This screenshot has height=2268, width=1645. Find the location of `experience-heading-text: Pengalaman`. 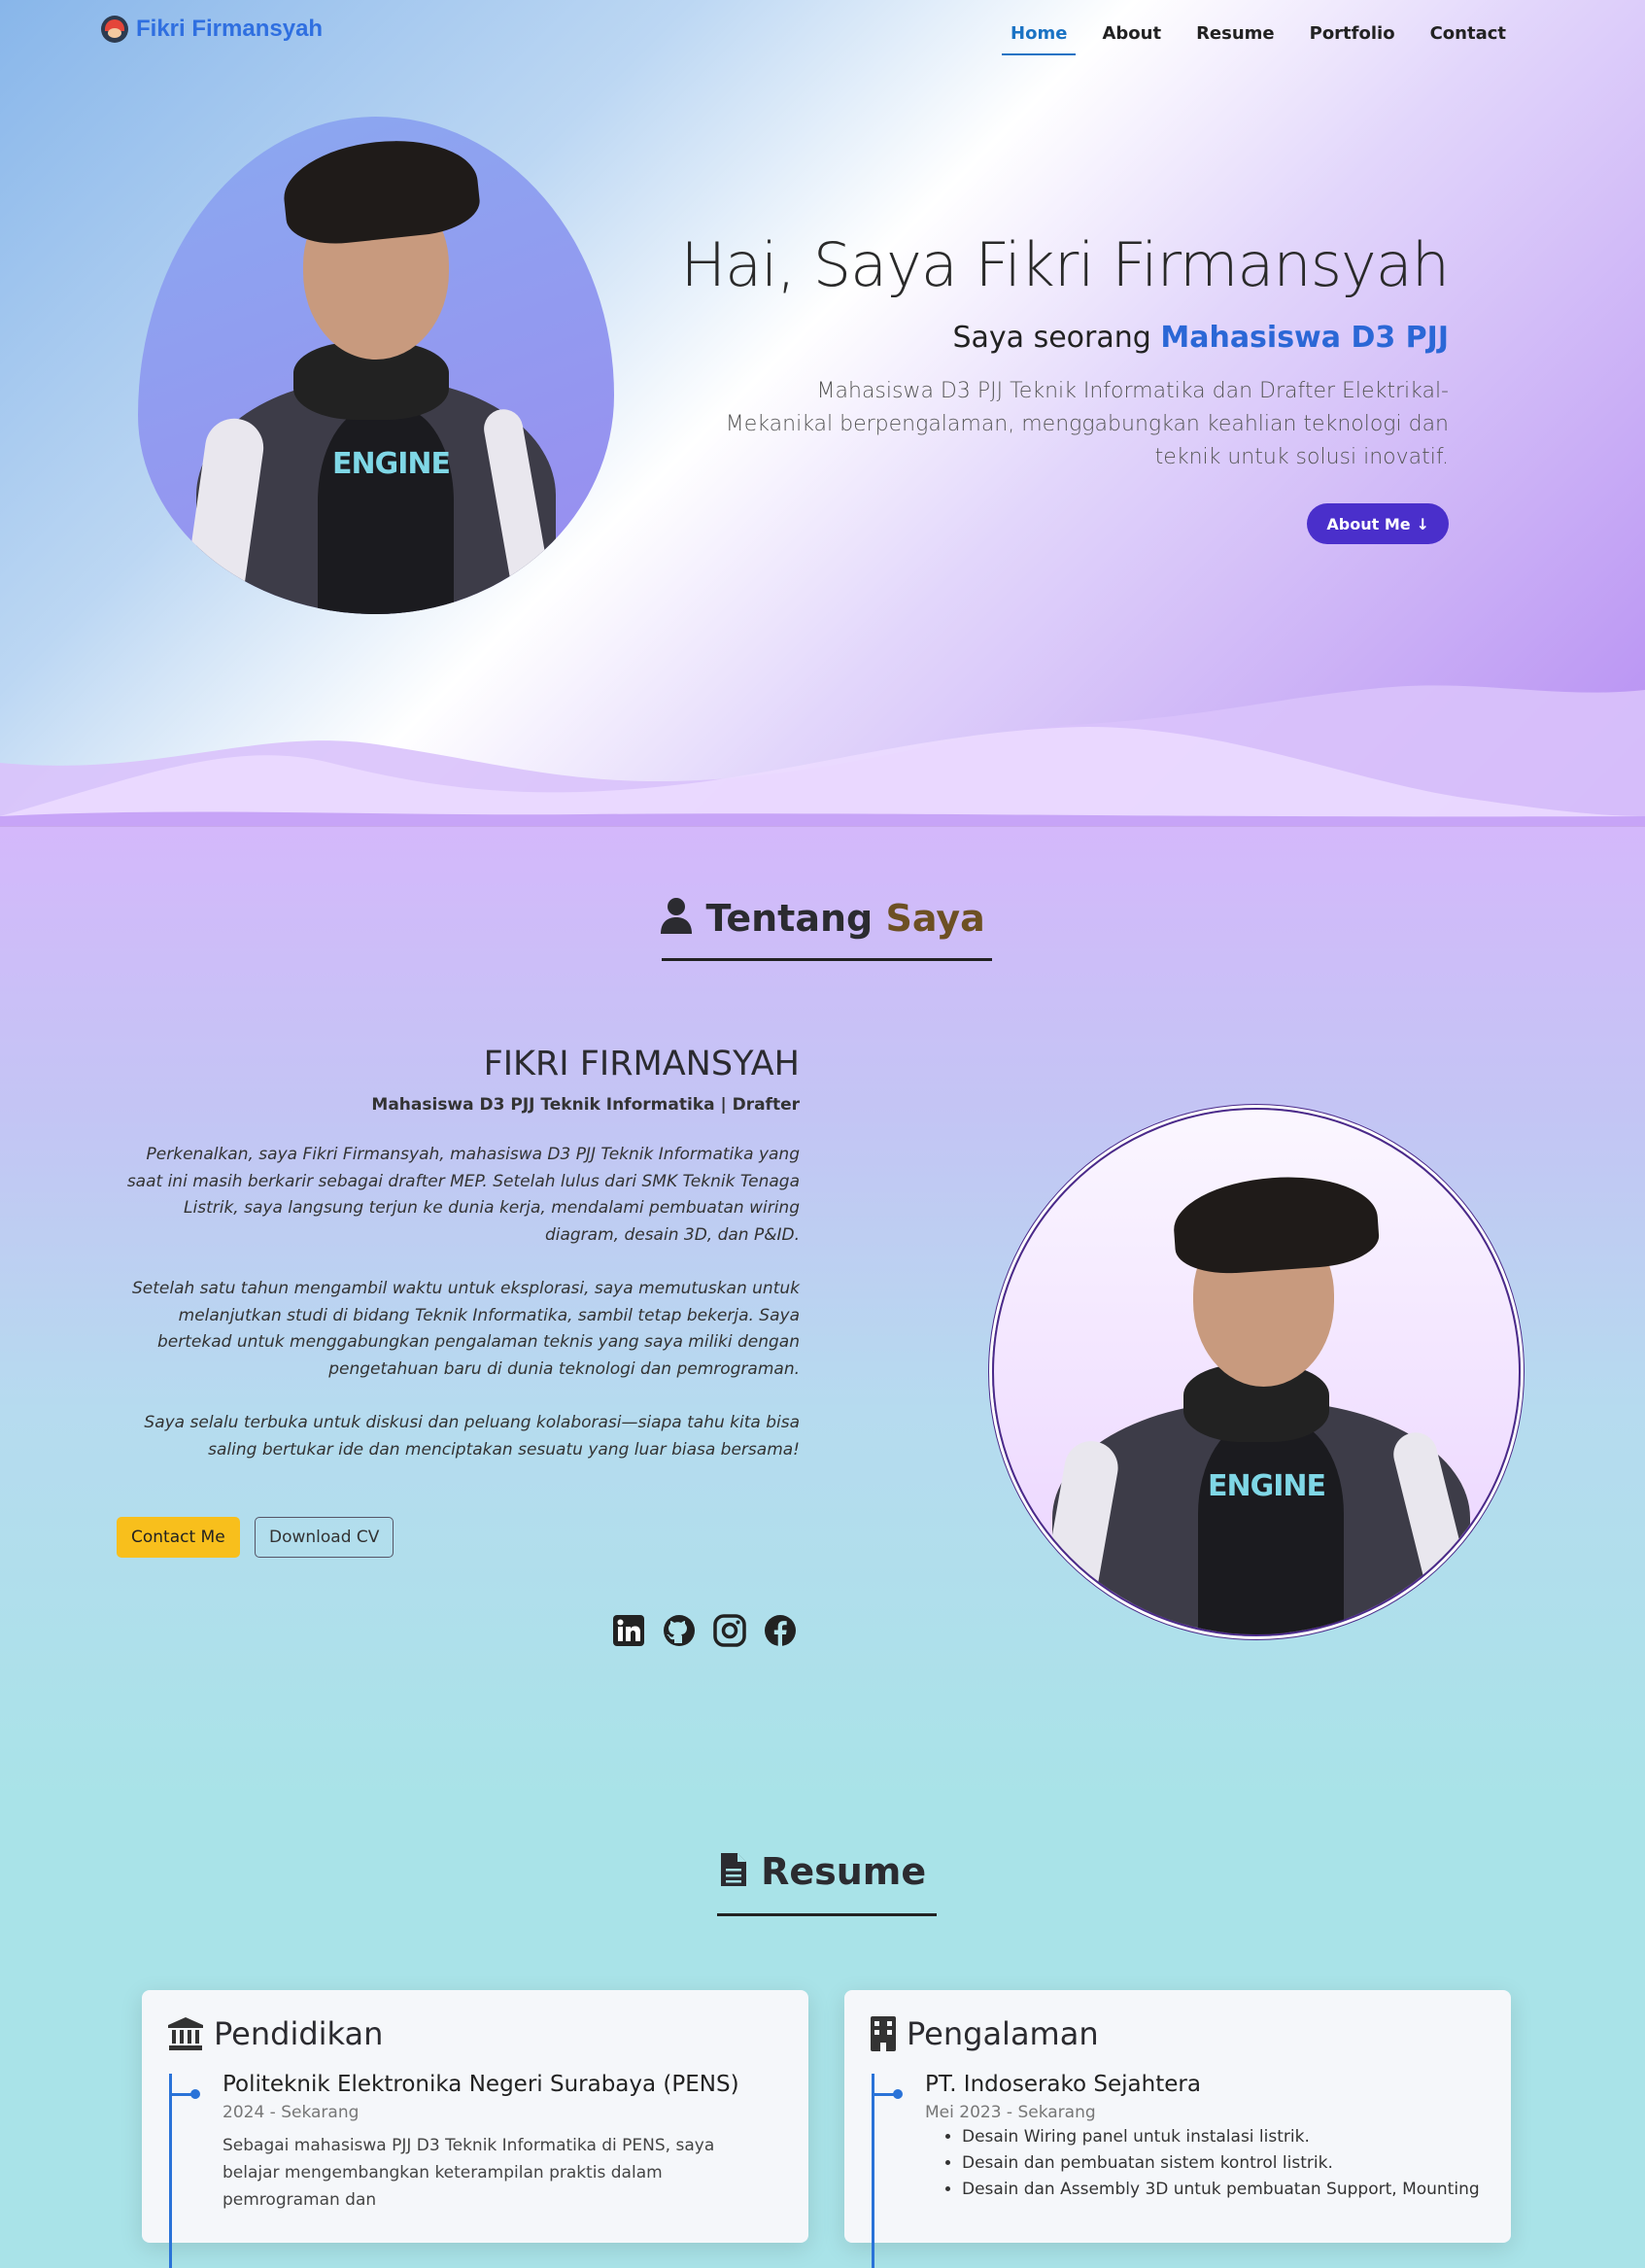

experience-heading-text: Pengalaman is located at coordinates (1003, 2033).